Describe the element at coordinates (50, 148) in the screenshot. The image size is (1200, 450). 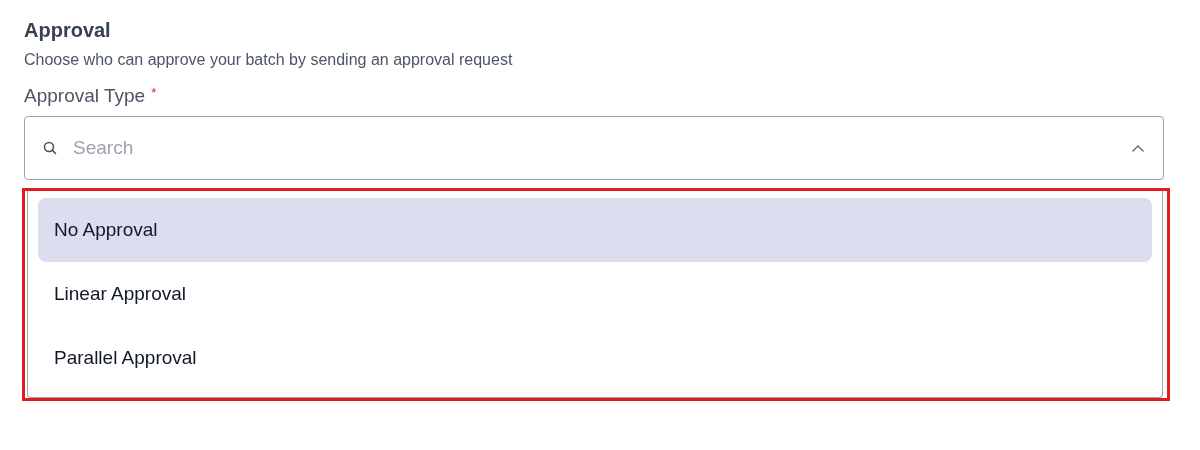
I see `search-icon` at that location.